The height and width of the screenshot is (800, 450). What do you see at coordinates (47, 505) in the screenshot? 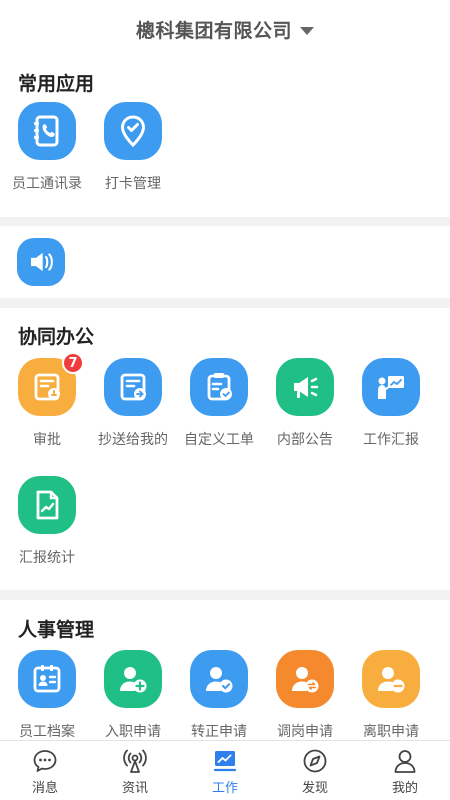
I see `stats-doc-icon` at bounding box center [47, 505].